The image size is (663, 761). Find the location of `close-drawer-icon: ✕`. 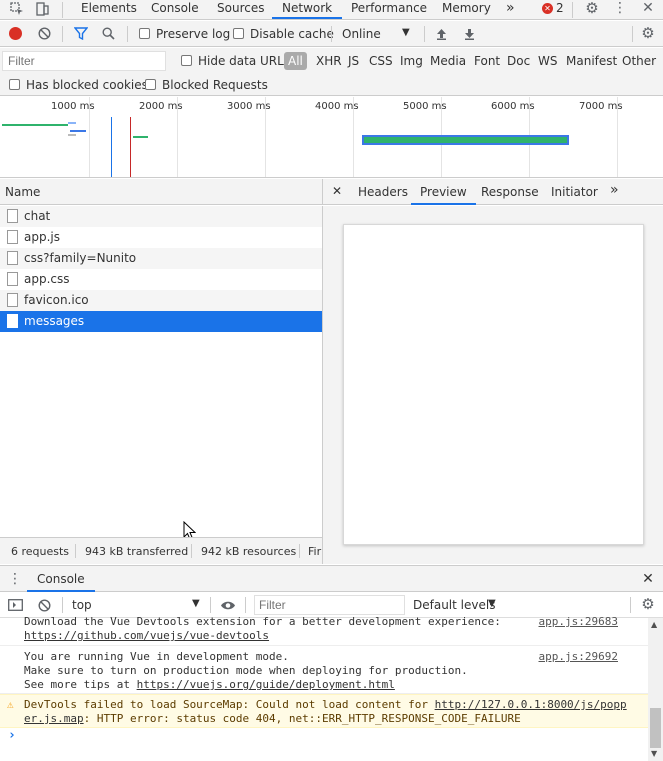

close-drawer-icon: ✕ is located at coordinates (648, 579).